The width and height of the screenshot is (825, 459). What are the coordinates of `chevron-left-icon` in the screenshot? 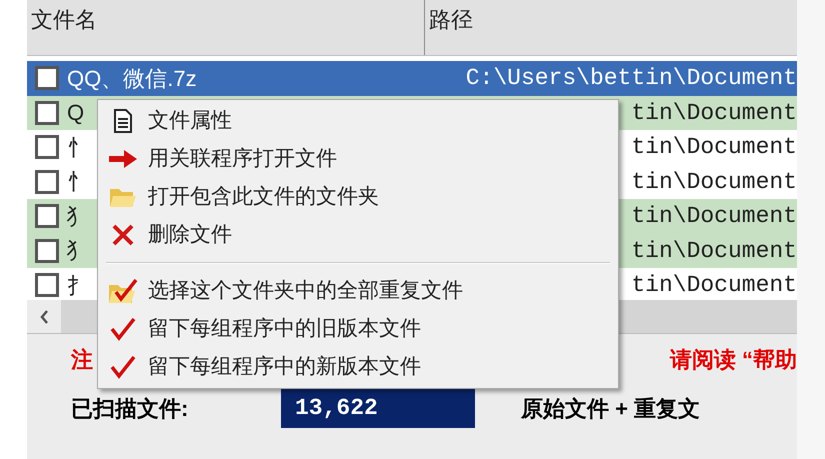 It's located at (44, 317).